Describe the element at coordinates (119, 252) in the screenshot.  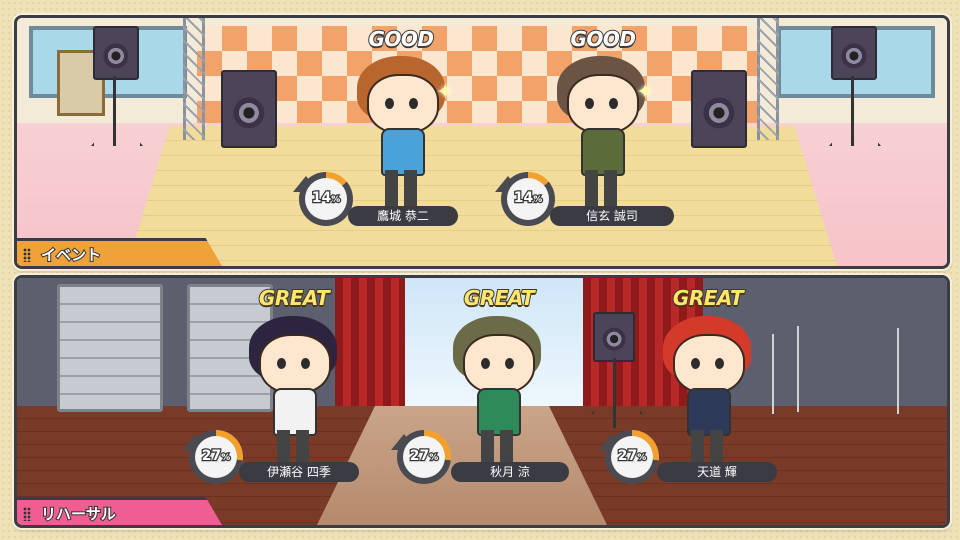
I see `event-label-tab: イベント` at that location.